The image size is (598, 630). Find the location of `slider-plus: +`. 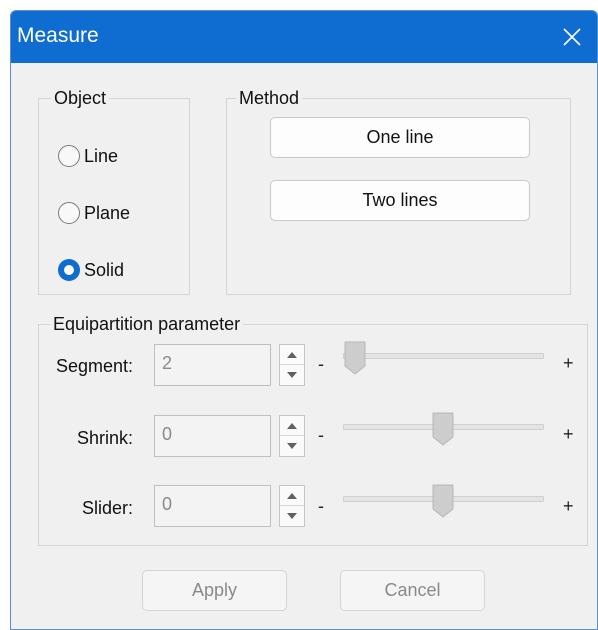

slider-plus: + is located at coordinates (568, 506).